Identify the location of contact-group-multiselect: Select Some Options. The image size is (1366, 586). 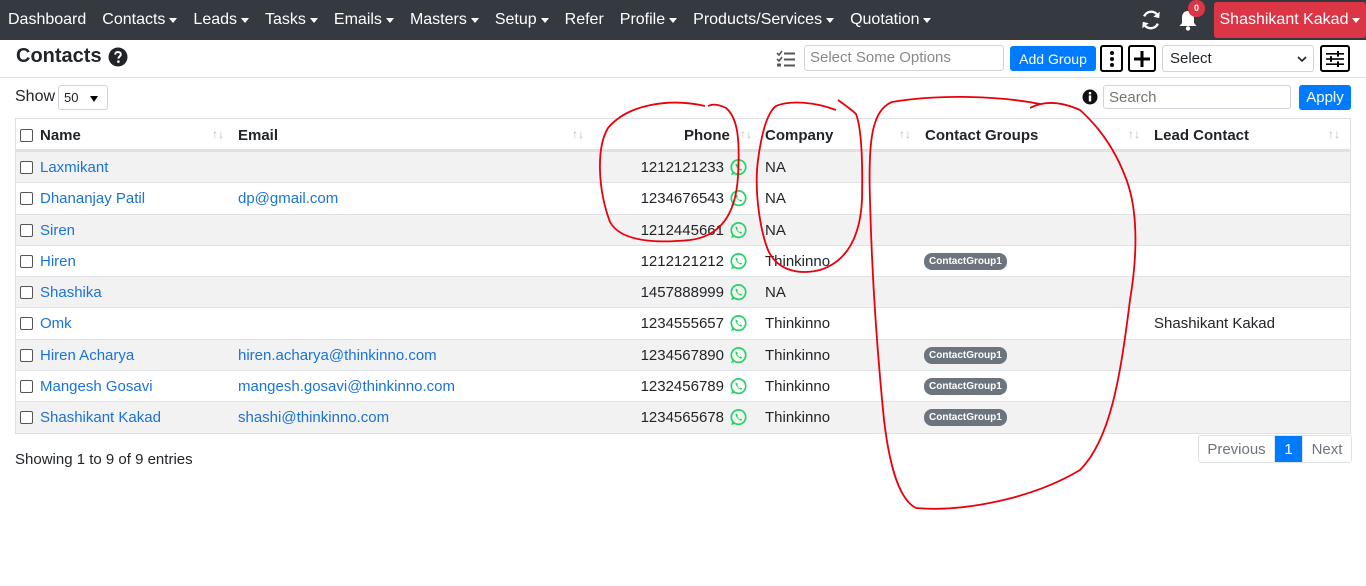
(904, 58).